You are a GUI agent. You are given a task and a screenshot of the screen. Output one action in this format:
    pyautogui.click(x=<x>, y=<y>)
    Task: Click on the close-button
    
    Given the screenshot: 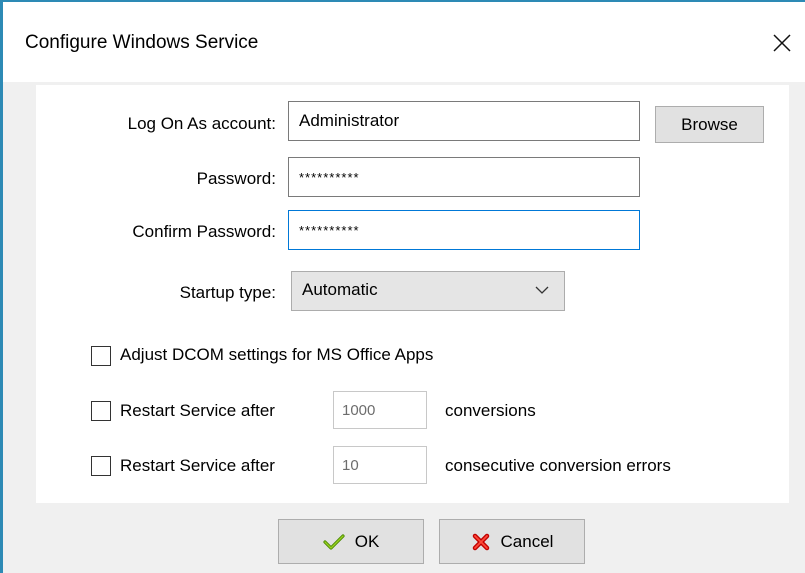 What is the action you would take?
    pyautogui.click(x=782, y=43)
    